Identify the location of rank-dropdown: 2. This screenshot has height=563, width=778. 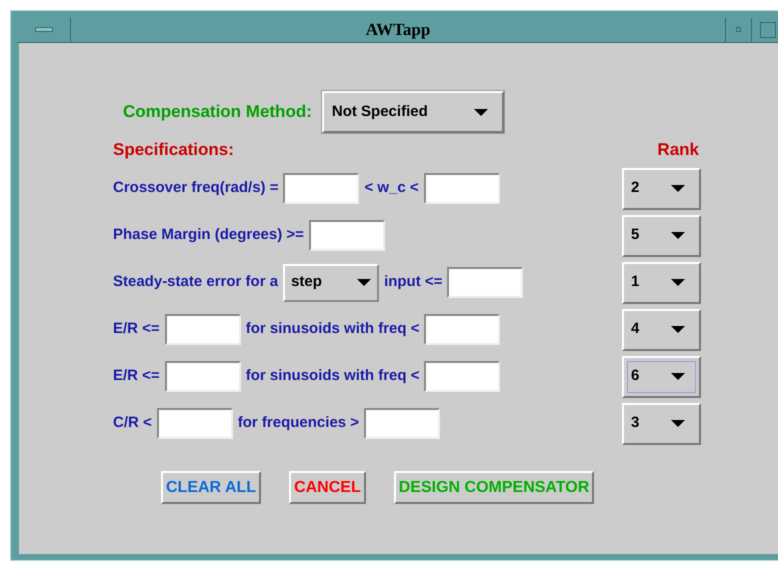
(661, 189).